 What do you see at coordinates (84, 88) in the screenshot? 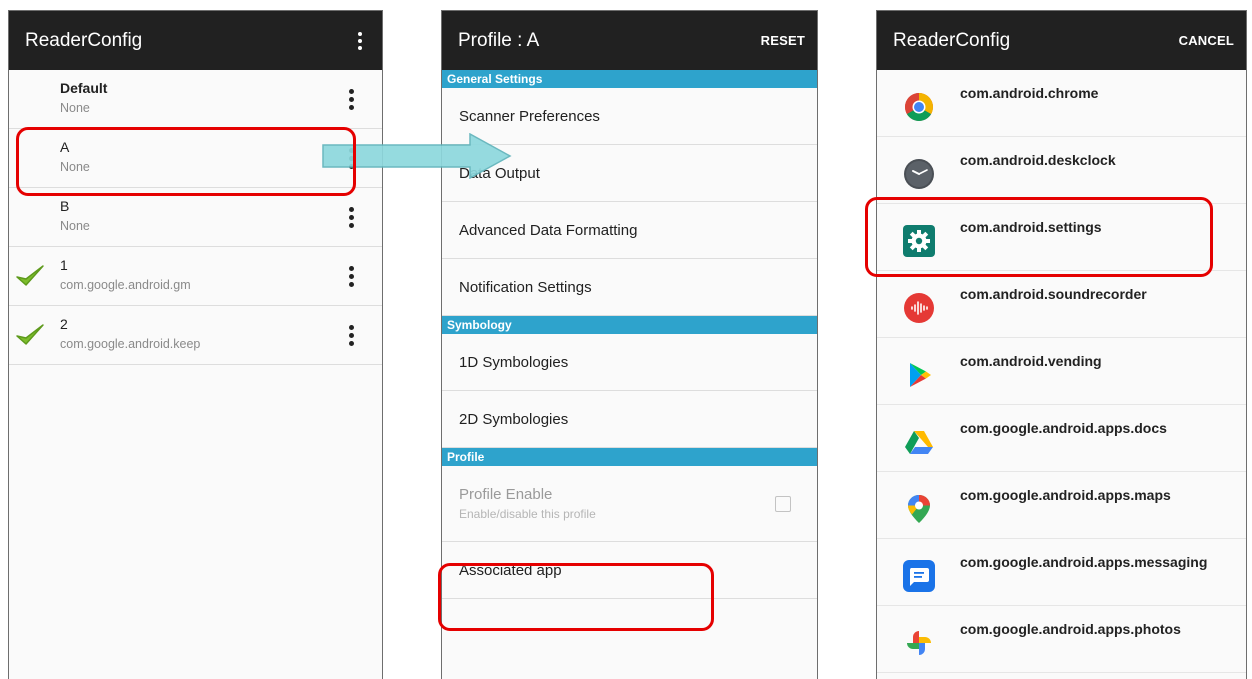
I see `profile-name: Default` at bounding box center [84, 88].